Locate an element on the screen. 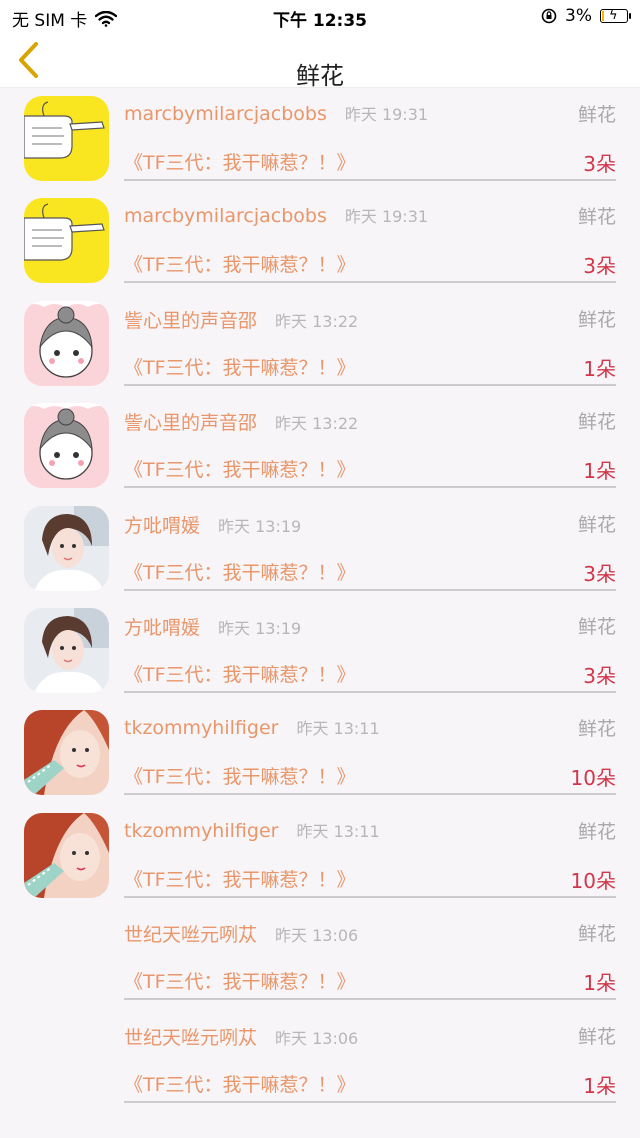  page-title: 鲜花 is located at coordinates (320, 76).